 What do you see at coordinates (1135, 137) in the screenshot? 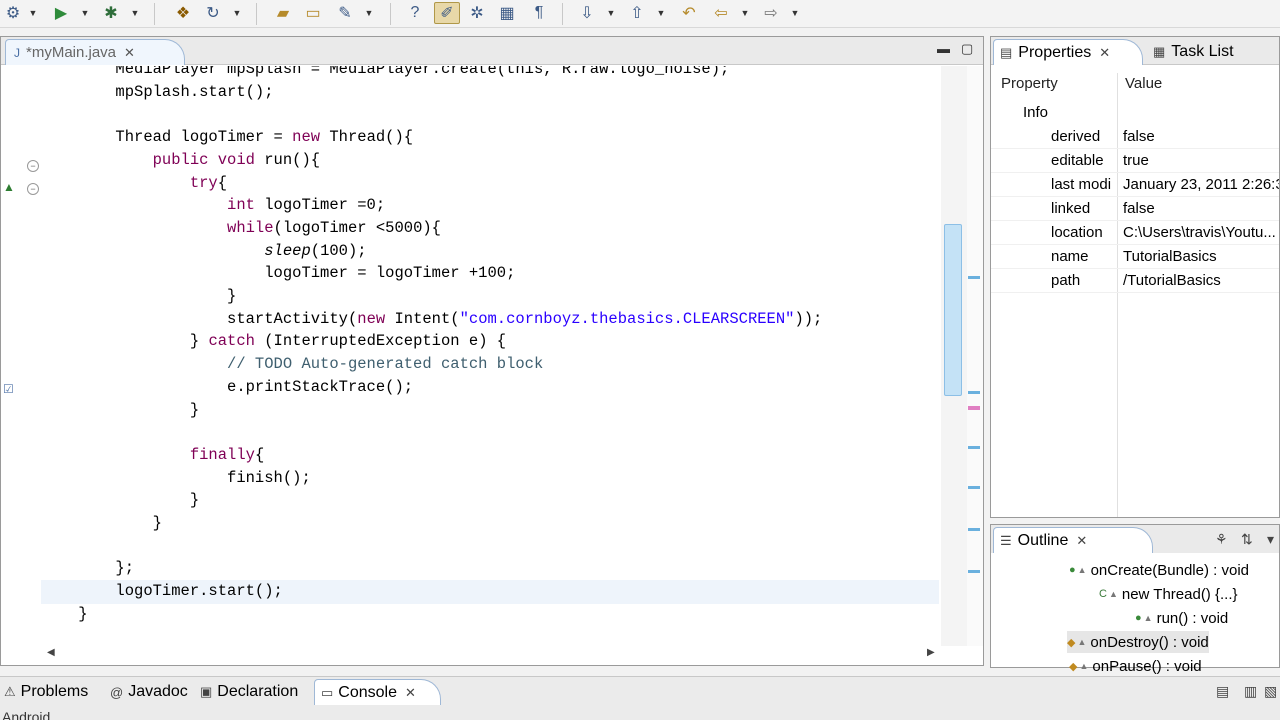
I see `property-row: derived false` at bounding box center [1135, 137].